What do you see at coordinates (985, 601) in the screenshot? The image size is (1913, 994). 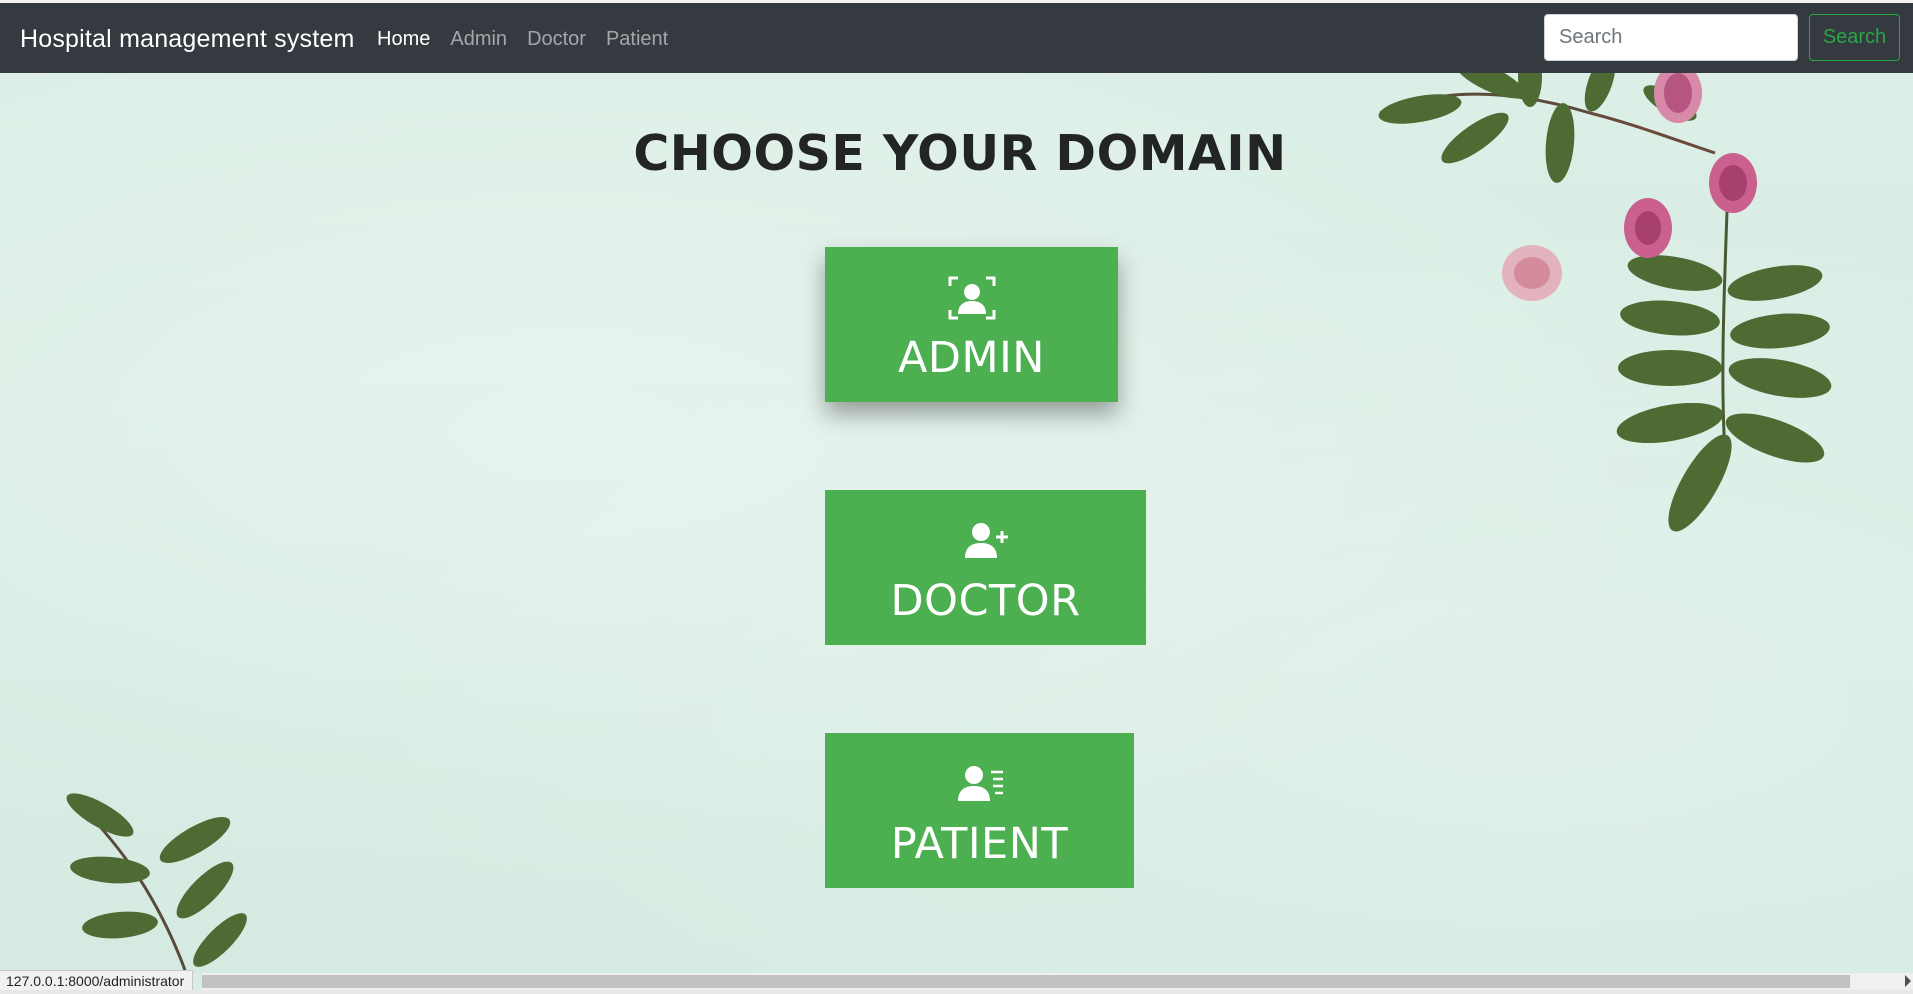 I see `doctor-label: DOCTOR` at bounding box center [985, 601].